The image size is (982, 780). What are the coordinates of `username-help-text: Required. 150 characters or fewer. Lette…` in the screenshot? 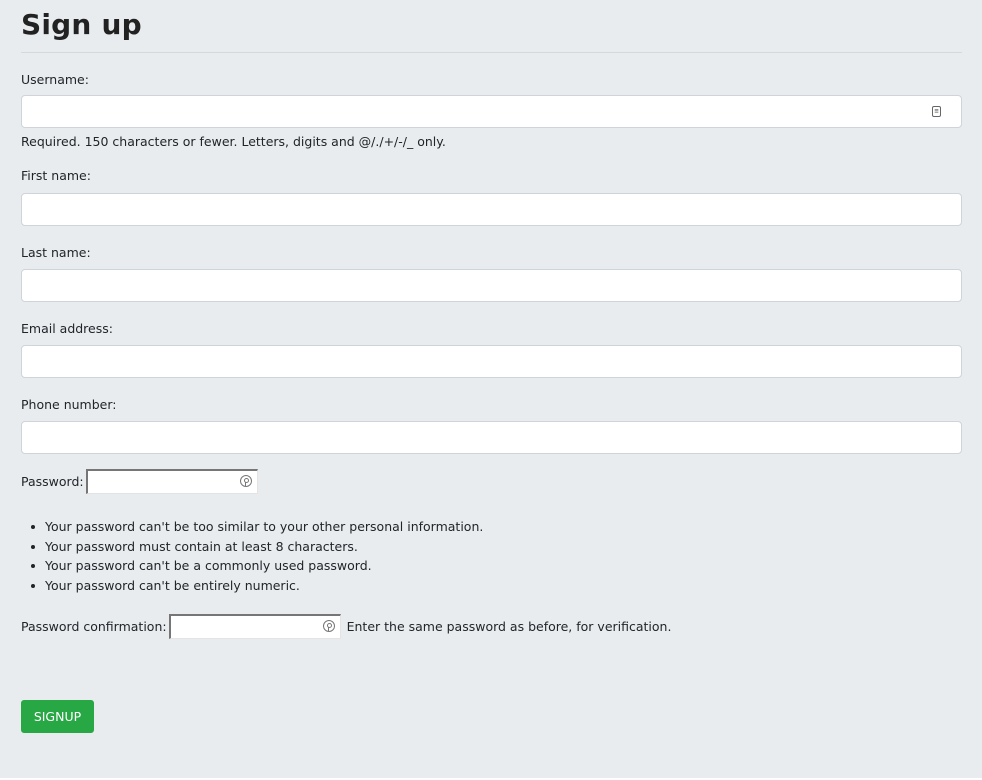 It's located at (233, 141).